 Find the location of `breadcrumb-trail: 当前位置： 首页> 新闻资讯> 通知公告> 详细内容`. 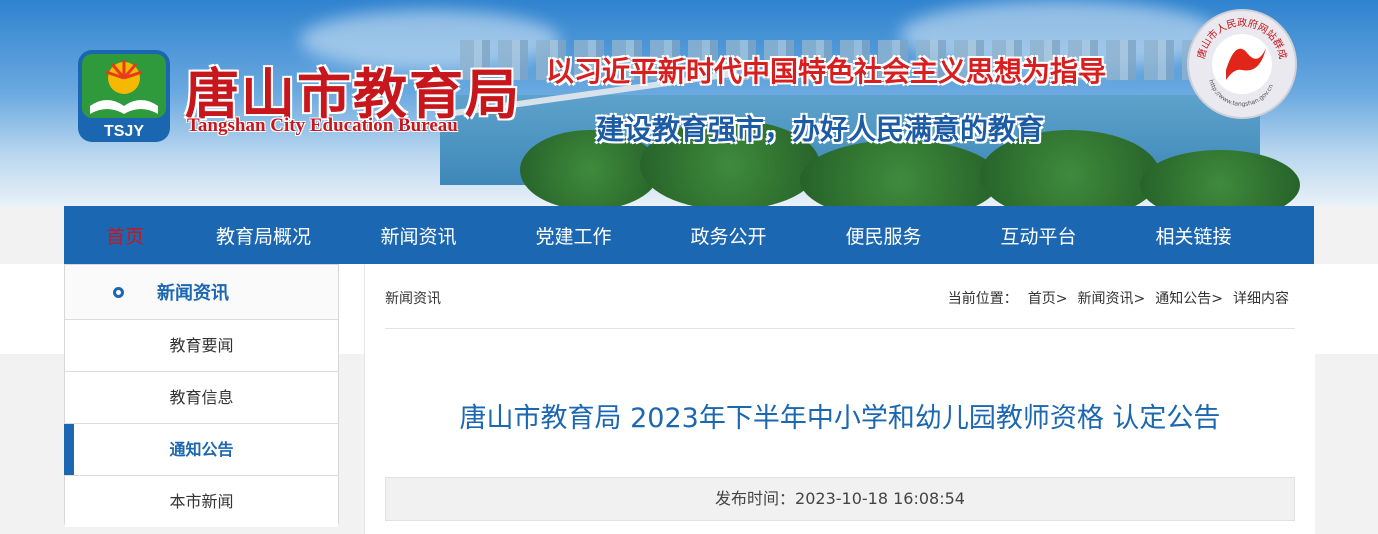

breadcrumb-trail: 当前位置： 首页> 新闻资讯> 通知公告> 详细内容 is located at coordinates (1118, 298).